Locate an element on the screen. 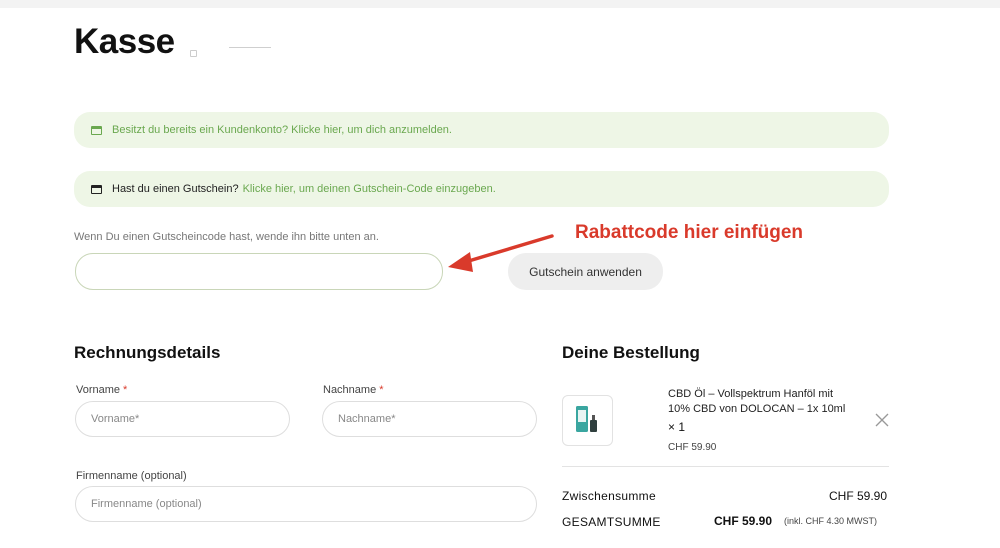 The width and height of the screenshot is (1000, 548). title-marker is located at coordinates (193, 53).